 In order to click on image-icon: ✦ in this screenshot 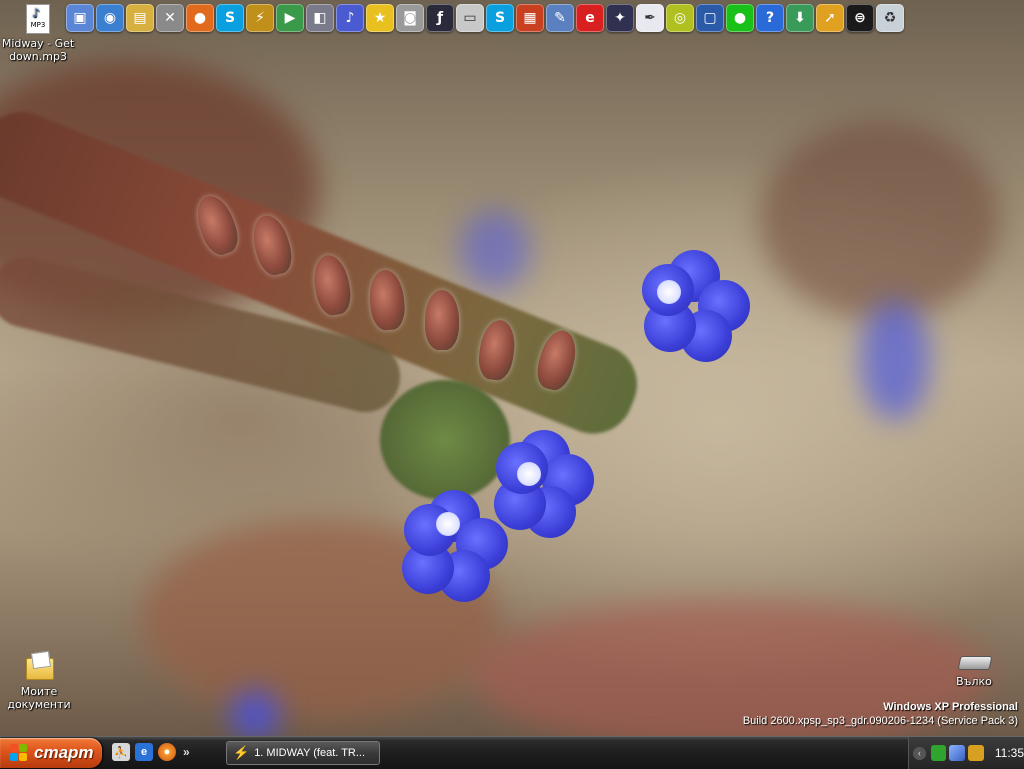, I will do `click(620, 18)`.